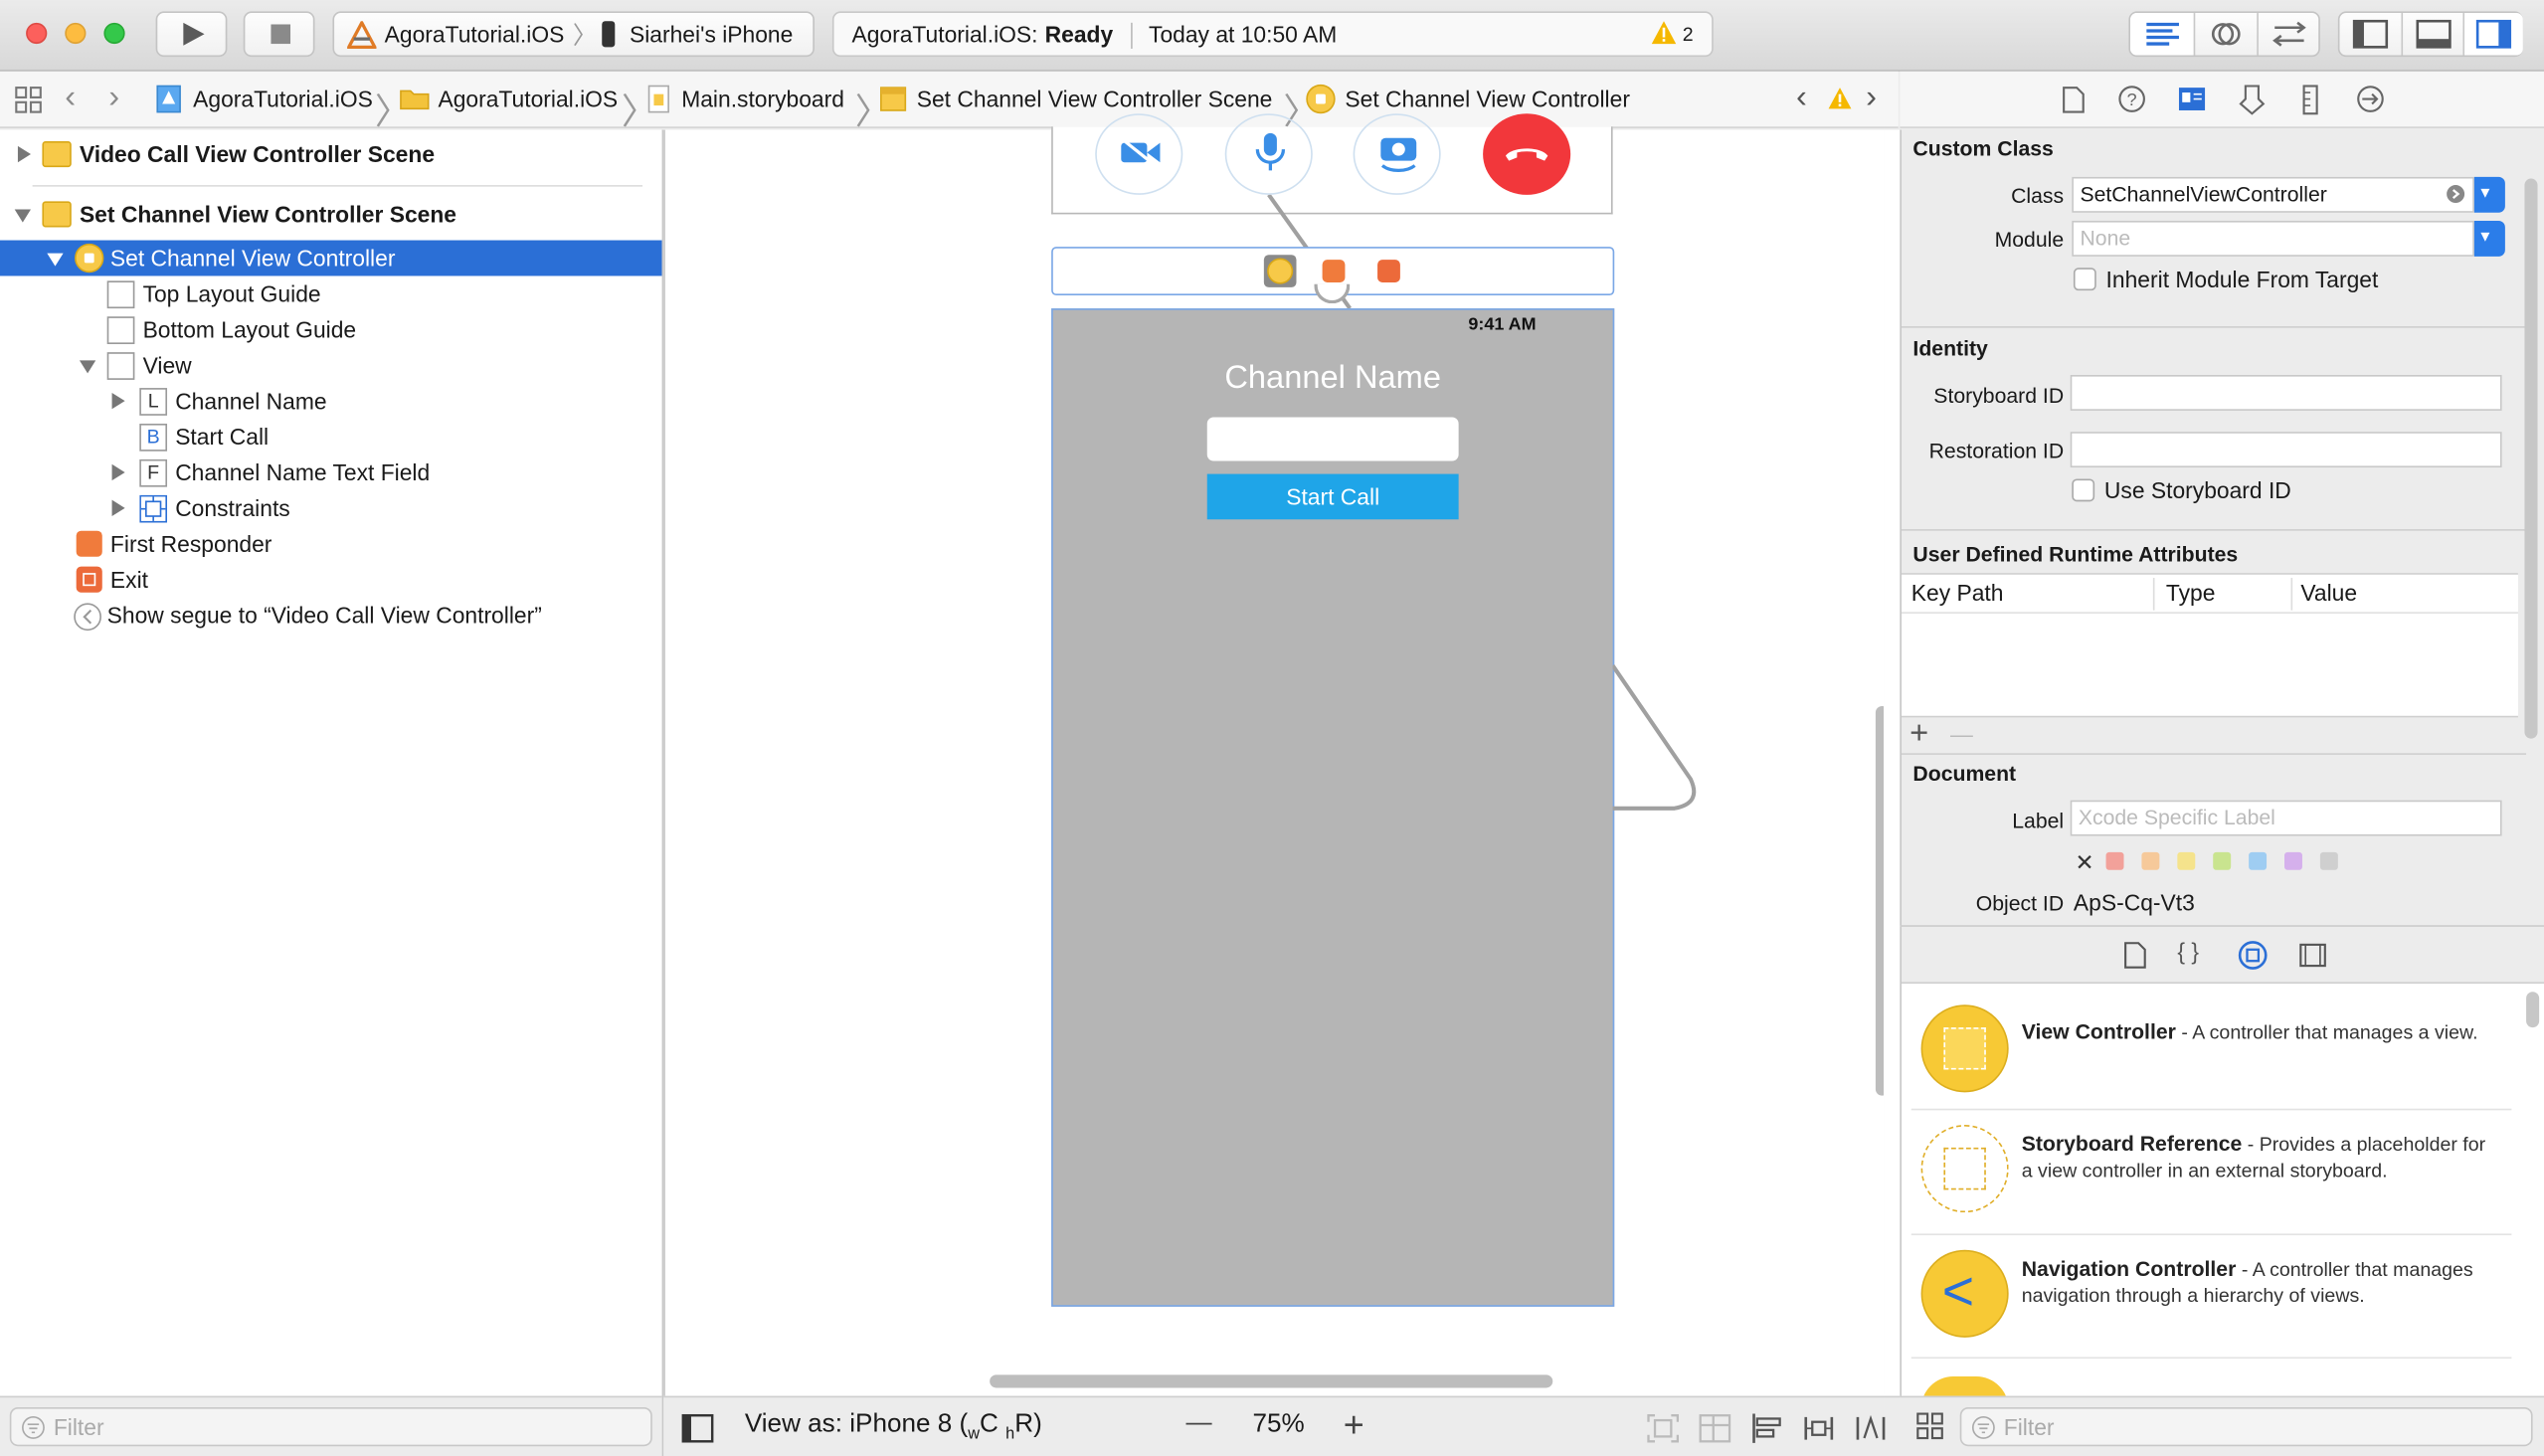 The height and width of the screenshot is (1456, 2544). What do you see at coordinates (1802, 98) in the screenshot?
I see `previous-issue-arrow-icon: ‹` at bounding box center [1802, 98].